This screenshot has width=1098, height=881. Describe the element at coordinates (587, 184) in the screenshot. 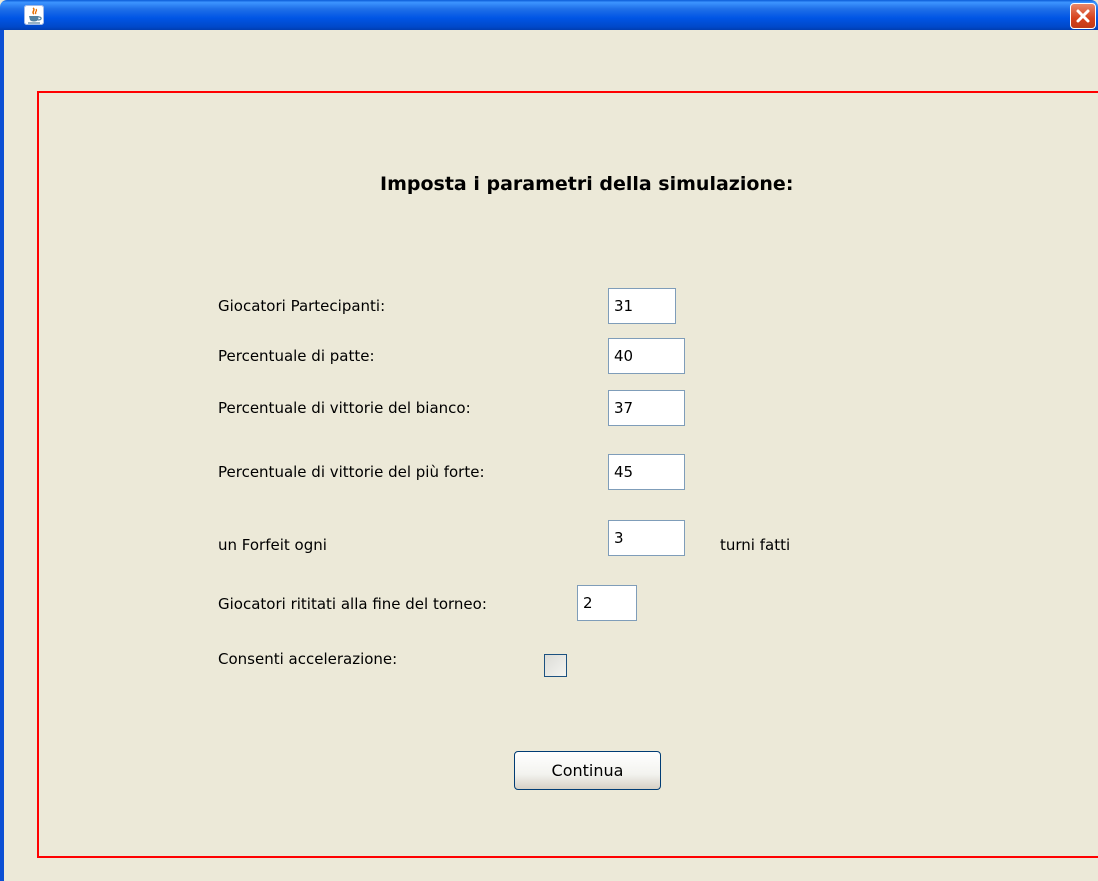

I see `page-title: Imposta i parametri della simulazione:` at that location.